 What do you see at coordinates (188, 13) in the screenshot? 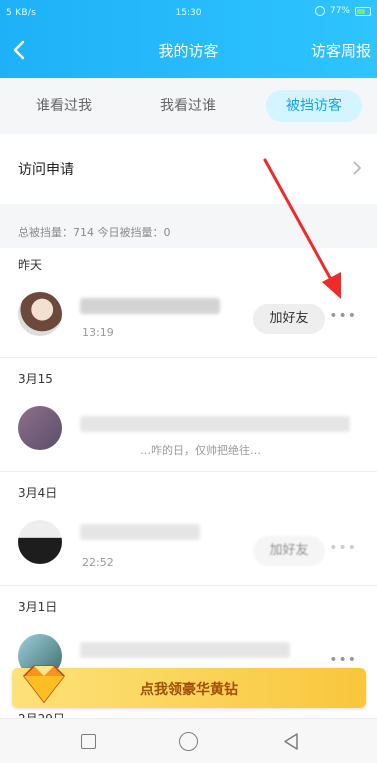
I see `status-bar: 5 KB/s 15:30 77%` at bounding box center [188, 13].